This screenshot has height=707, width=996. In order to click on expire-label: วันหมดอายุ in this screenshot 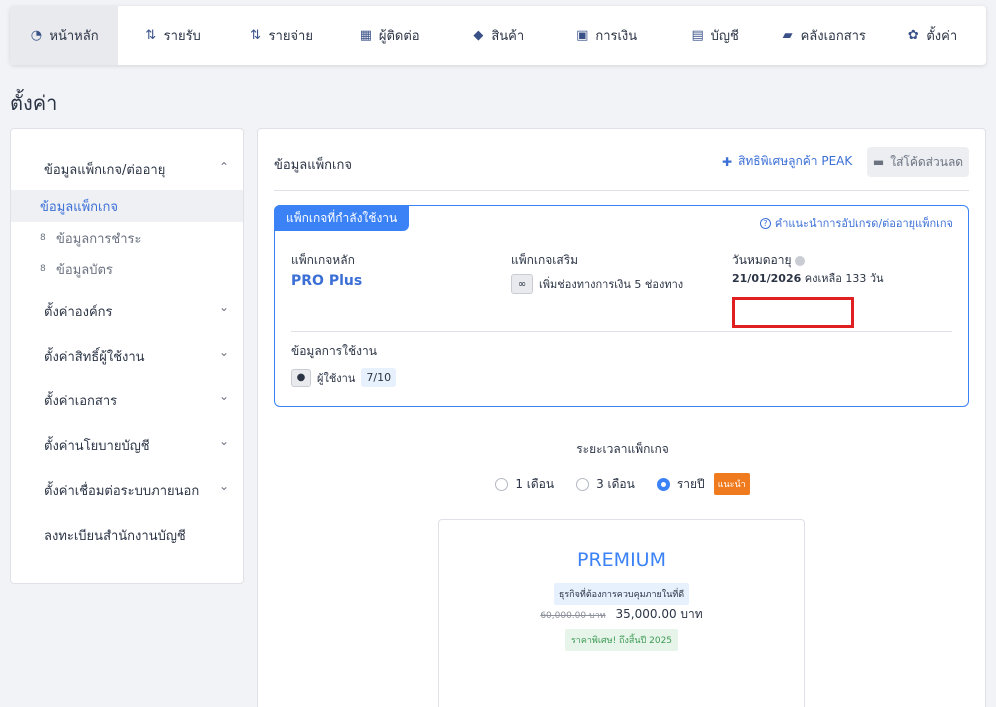, I will do `click(762, 260)`.